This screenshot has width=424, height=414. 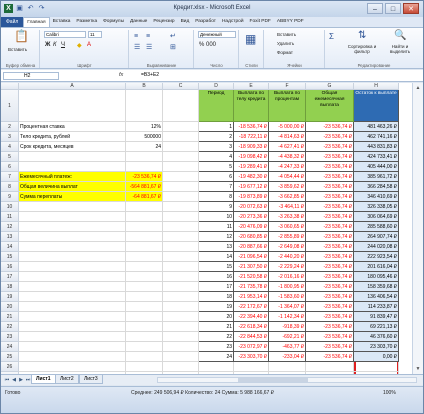 I want to click on amount-cell: -20 273,36 ₽, so click(x=251, y=217).